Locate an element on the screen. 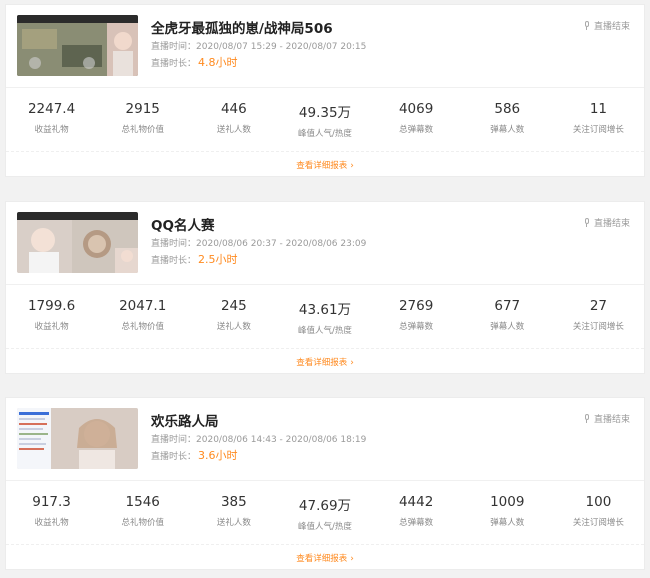 This screenshot has width=650, height=578. stat-total-gift-value: 2047.1 总礼物价值 is located at coordinates (142, 316).